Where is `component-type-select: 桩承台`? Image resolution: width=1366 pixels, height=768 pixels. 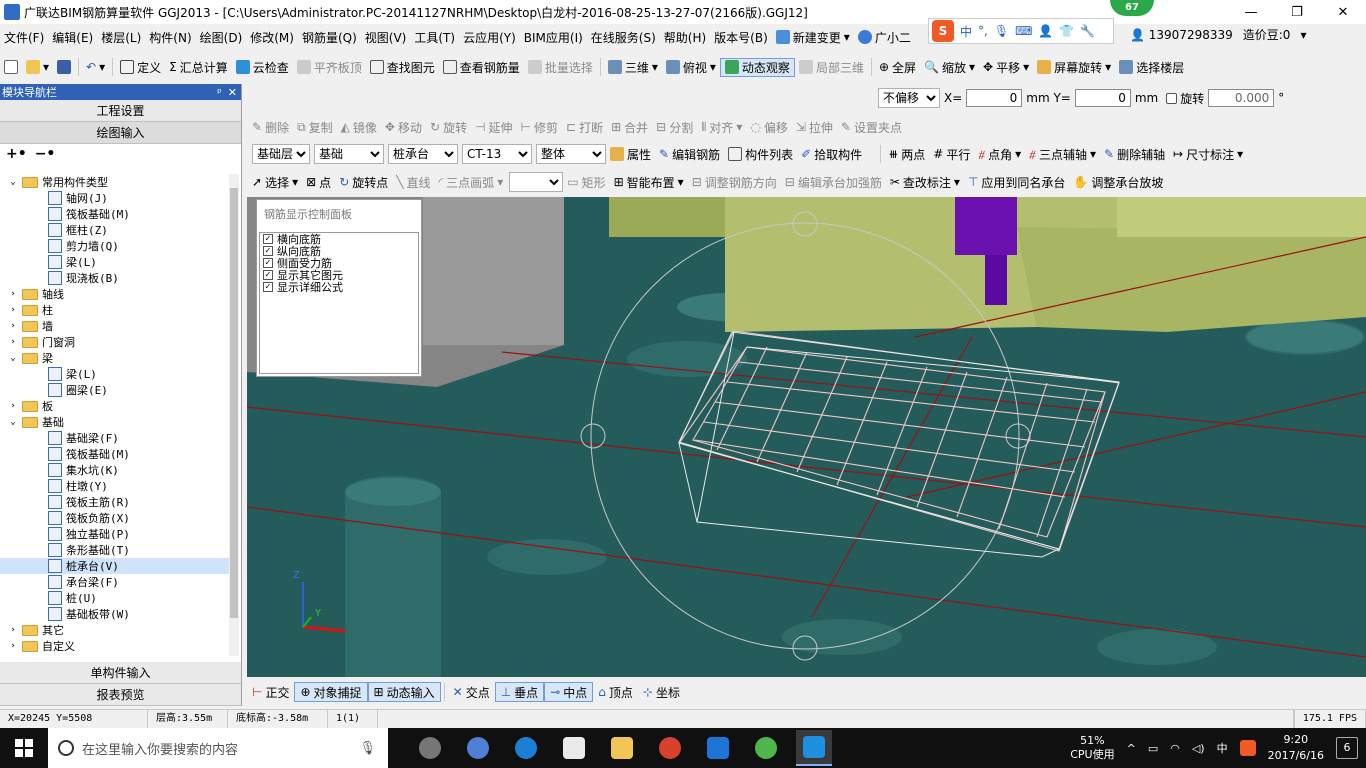 component-type-select: 桩承台 is located at coordinates (423, 154).